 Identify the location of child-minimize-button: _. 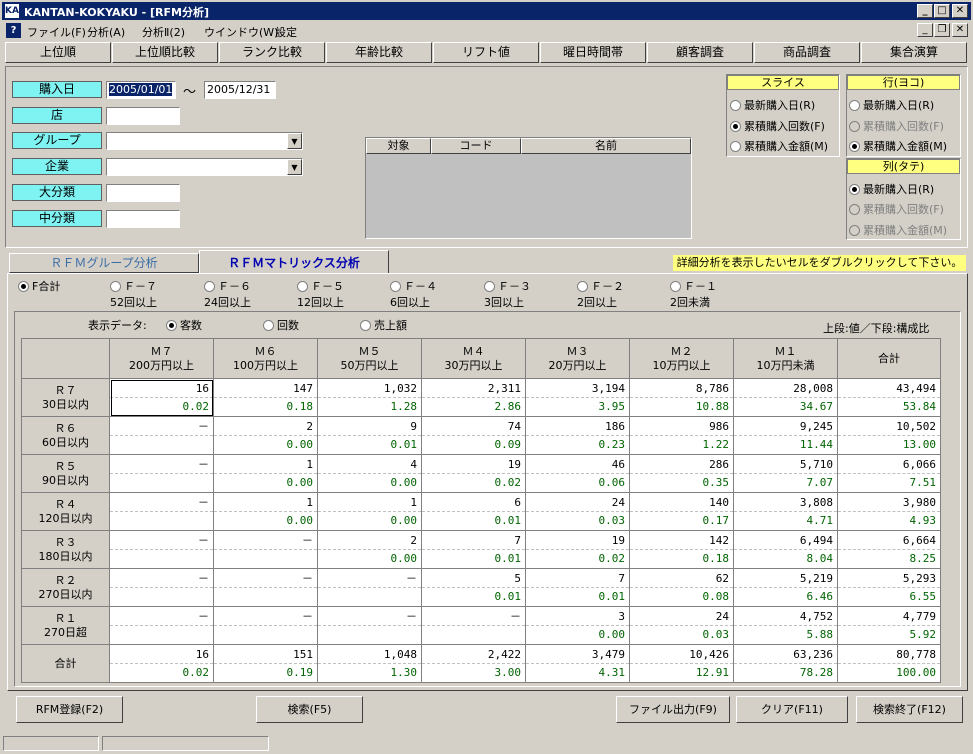
(925, 30).